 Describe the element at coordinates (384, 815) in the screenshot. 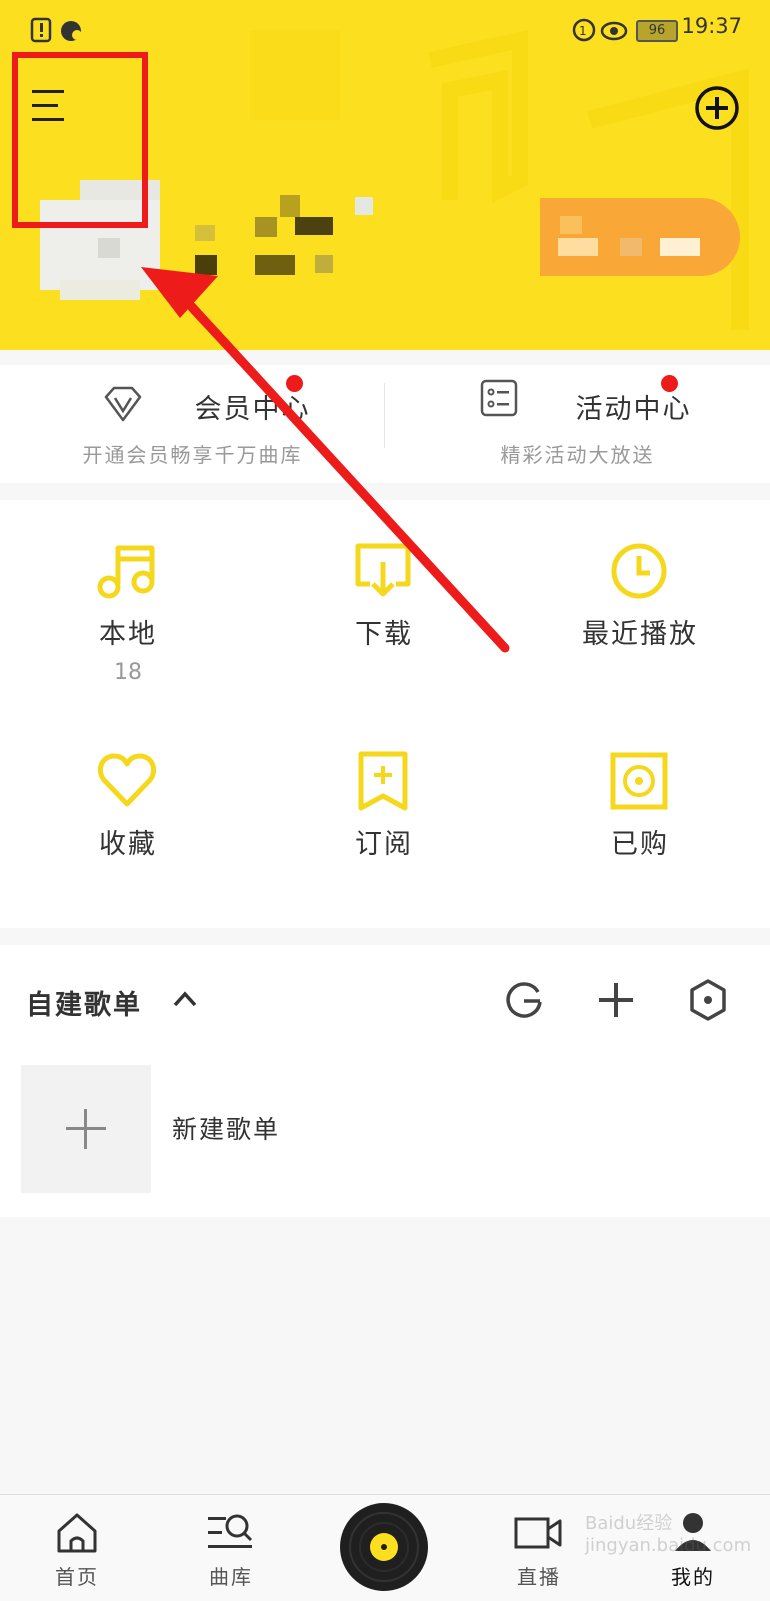

I see `grid-item-subscribe: 订阅` at that location.